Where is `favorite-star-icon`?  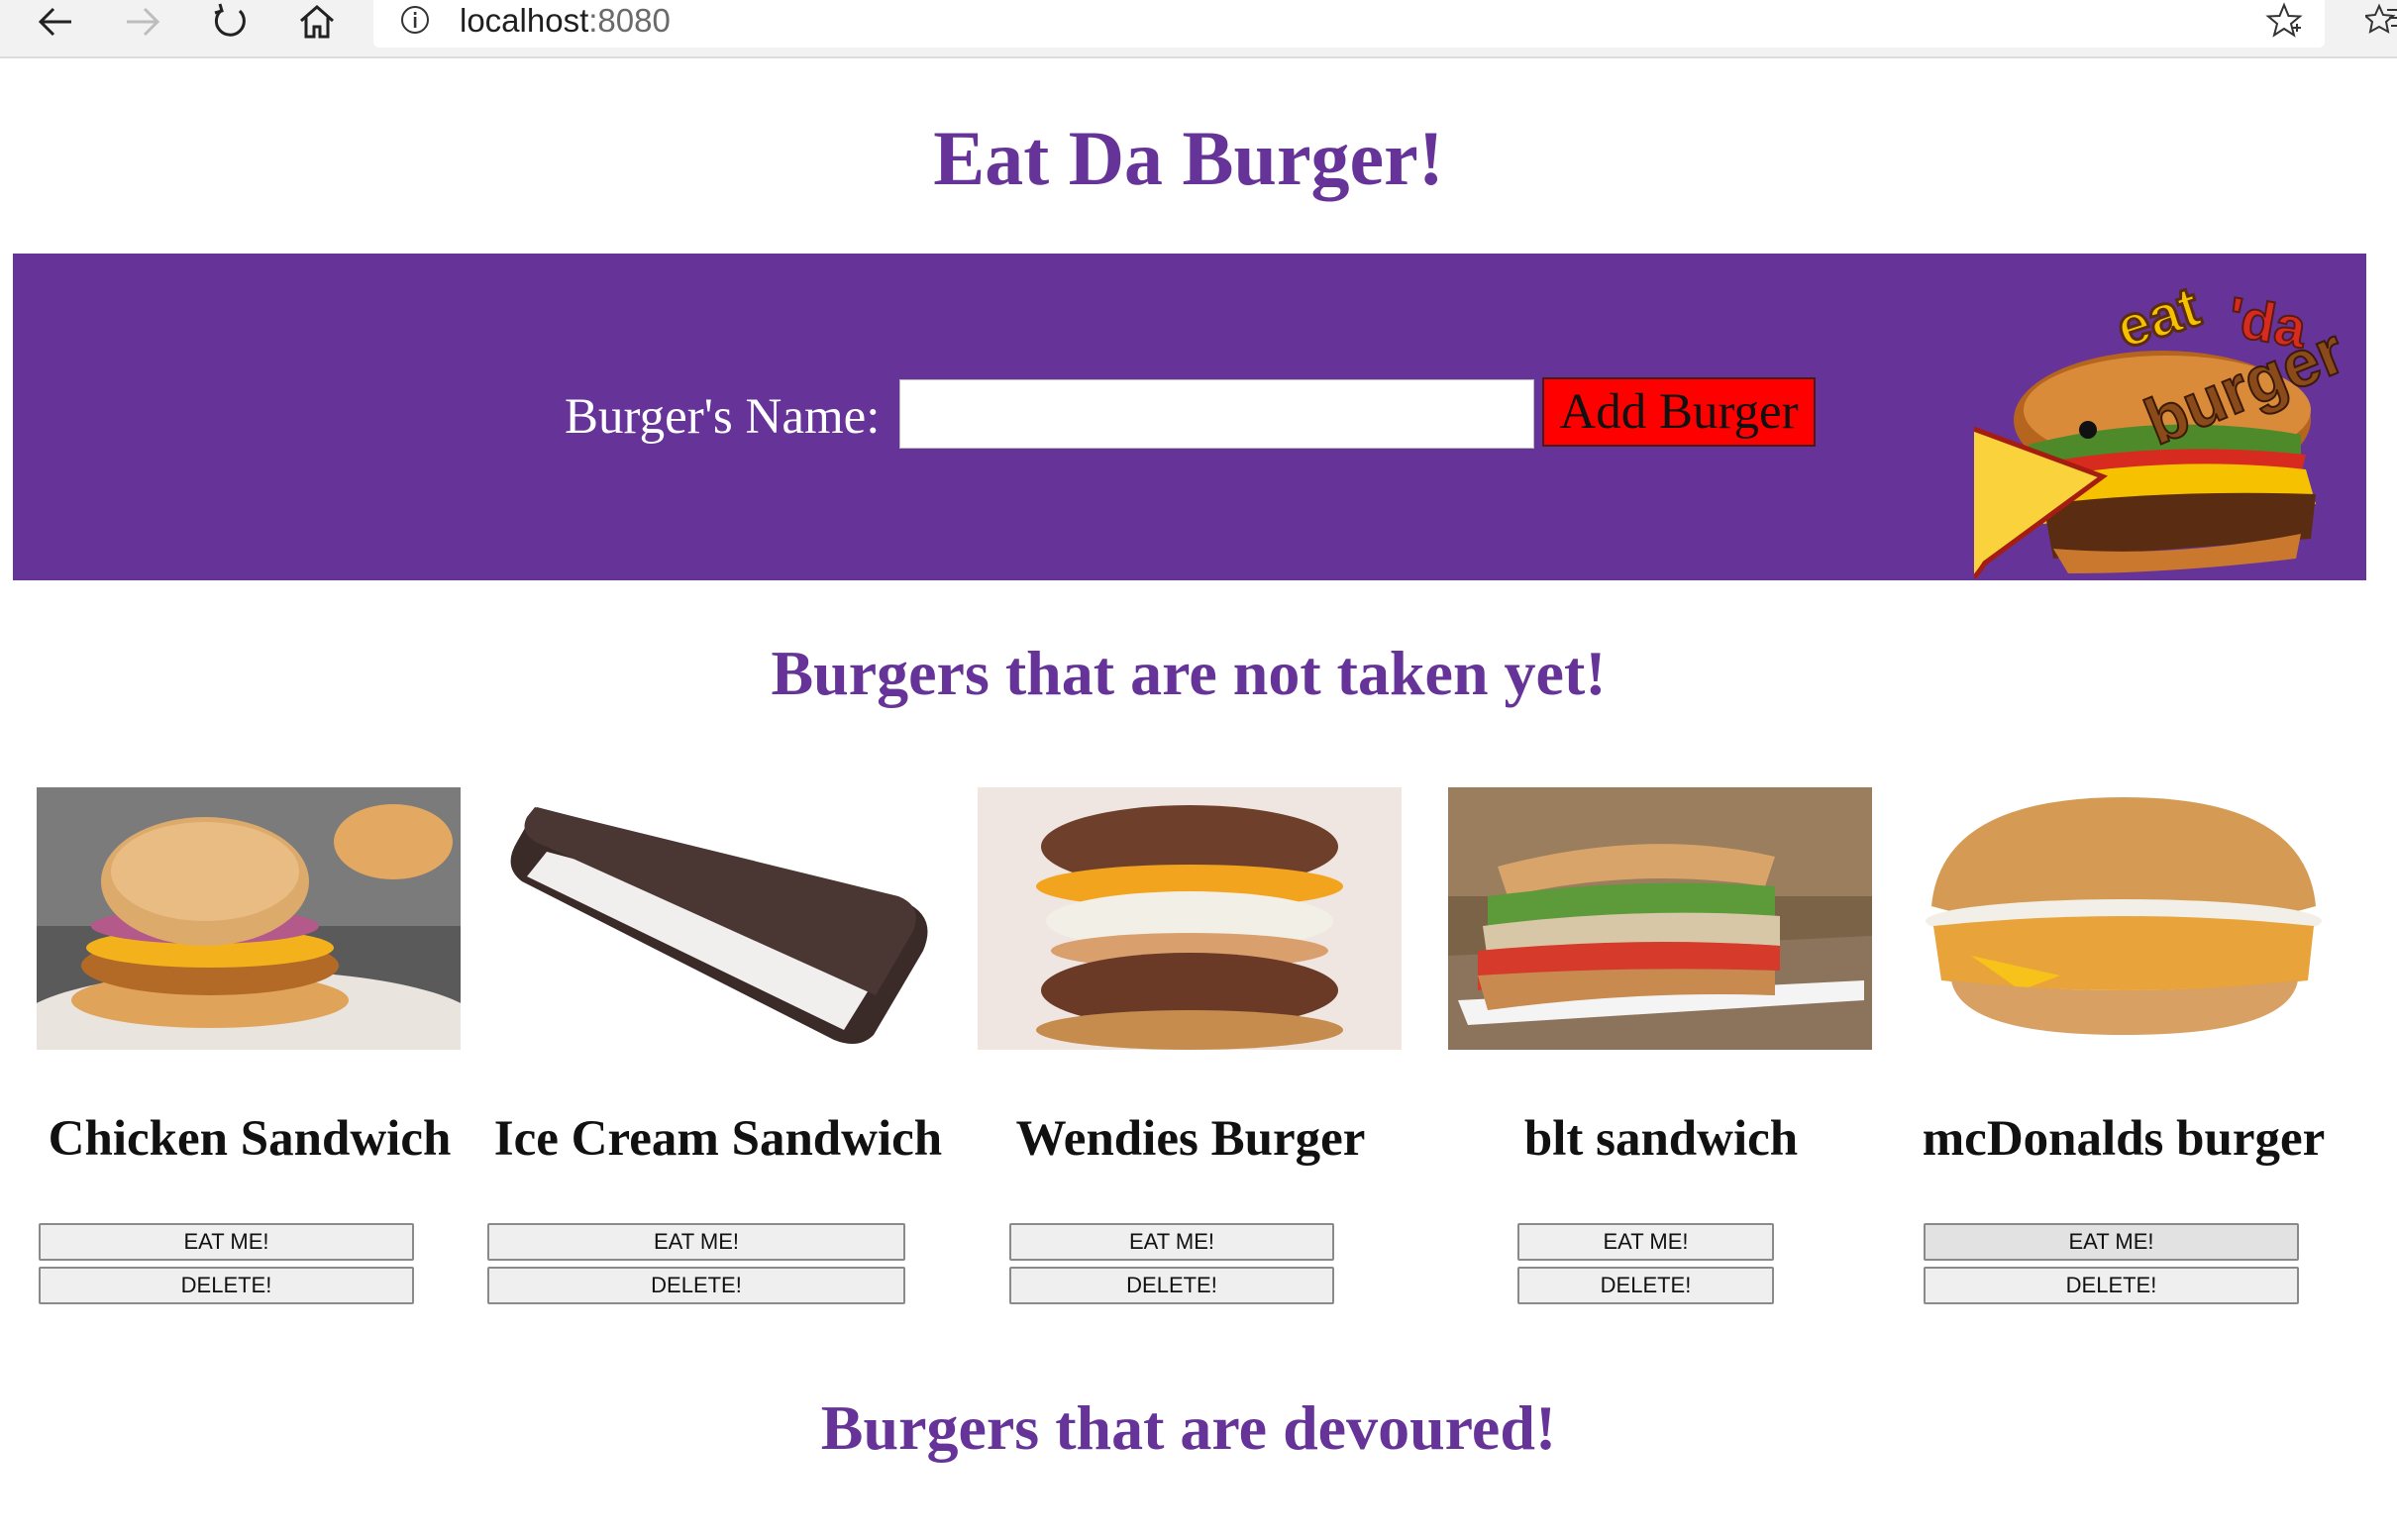 favorite-star-icon is located at coordinates (2284, 23).